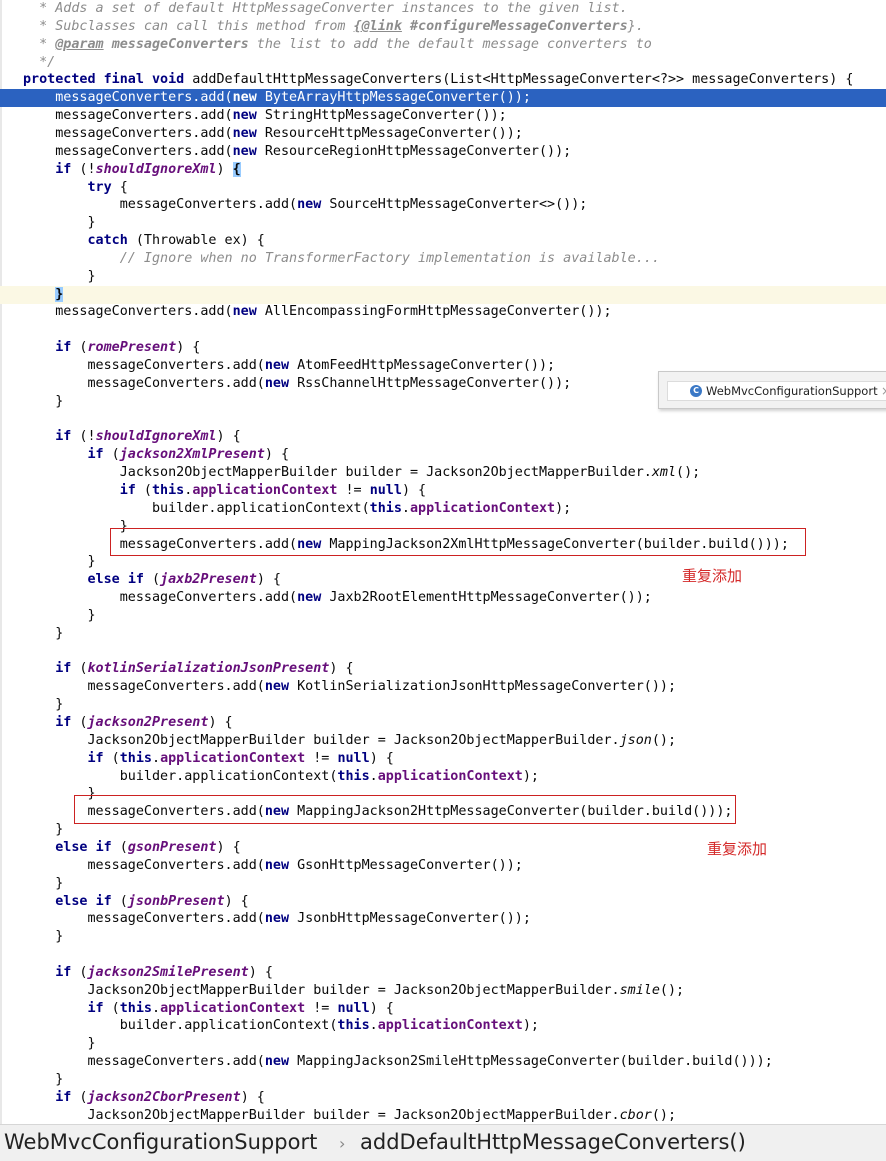 The height and width of the screenshot is (1161, 886). Describe the element at coordinates (553, 1142) in the screenshot. I see `breadcrumb-item-method: addDefaultHttpMessageConverters()` at that location.